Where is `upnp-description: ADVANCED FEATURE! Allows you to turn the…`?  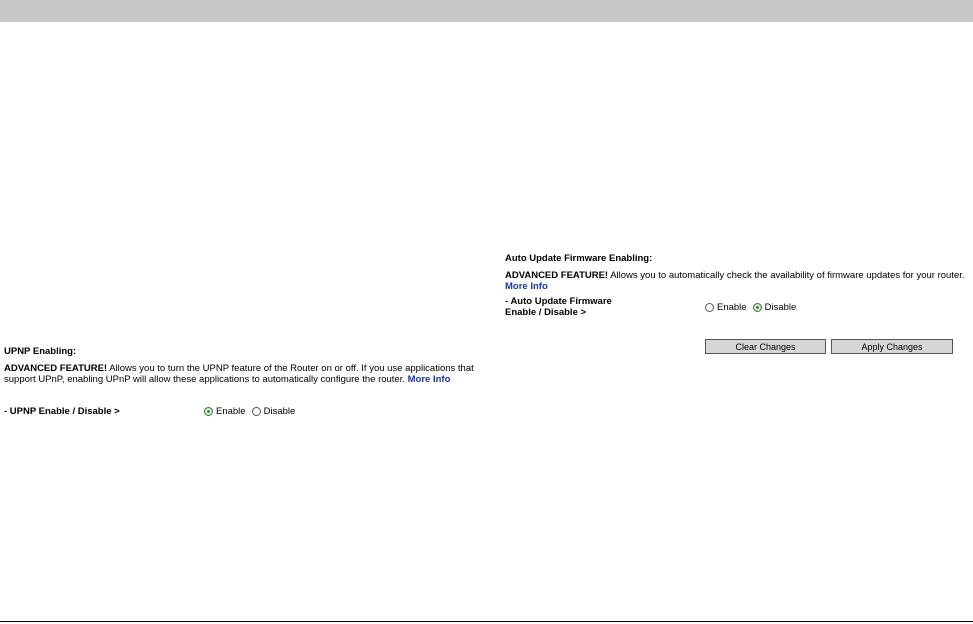
upnp-description: ADVANCED FEATURE! Allows you to turn the… is located at coordinates (239, 374).